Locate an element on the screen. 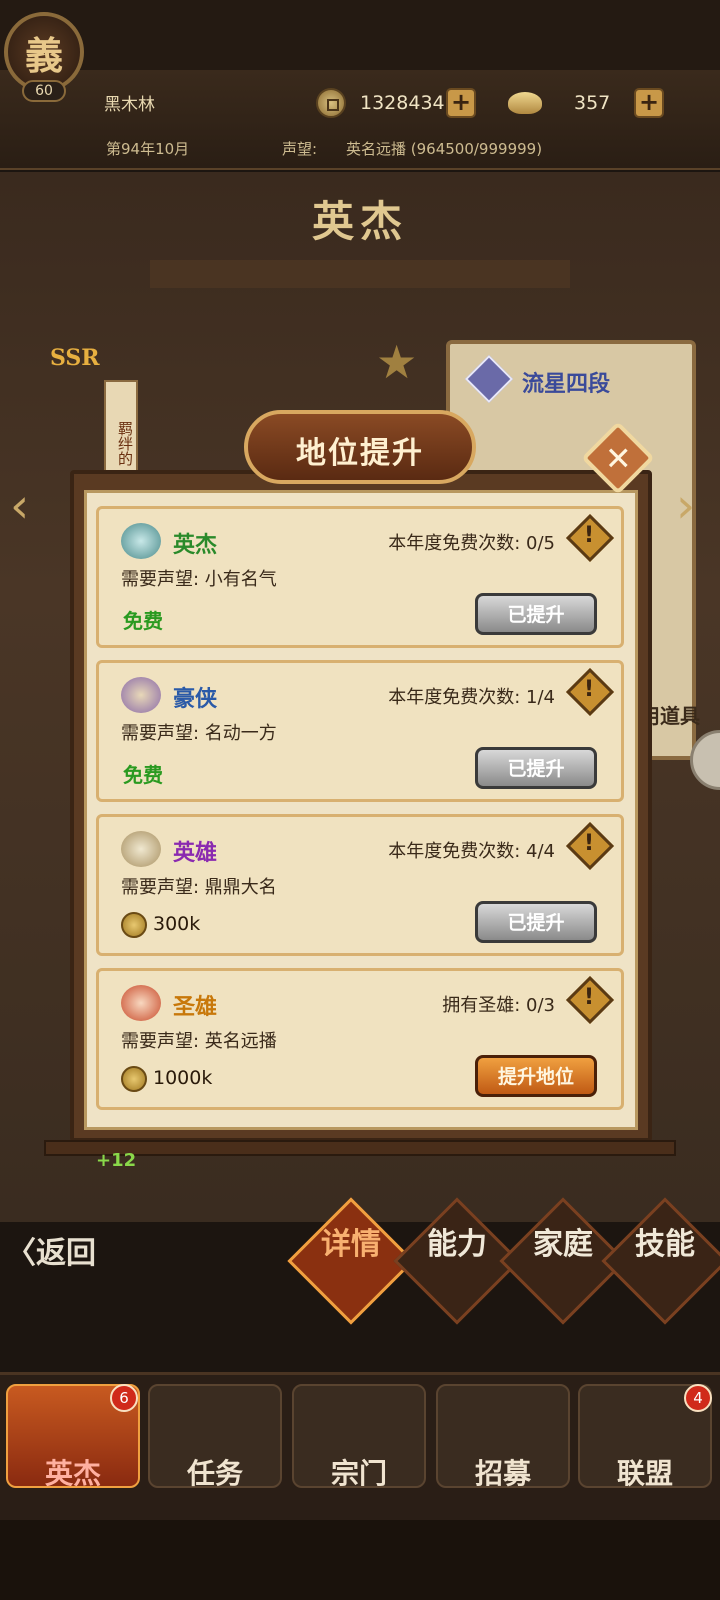 The width and height of the screenshot is (720, 1600). modal-title: 地位提升 is located at coordinates (360, 453).